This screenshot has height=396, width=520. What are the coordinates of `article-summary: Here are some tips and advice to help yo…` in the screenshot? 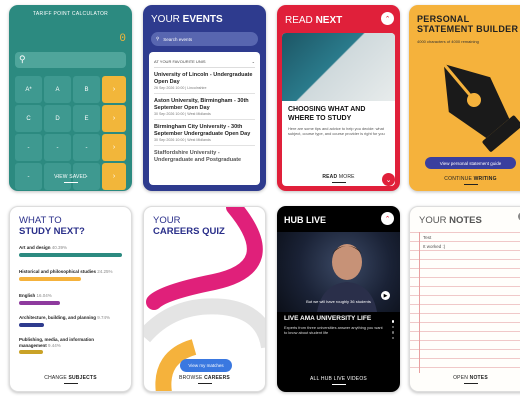 It's located at (336, 131).